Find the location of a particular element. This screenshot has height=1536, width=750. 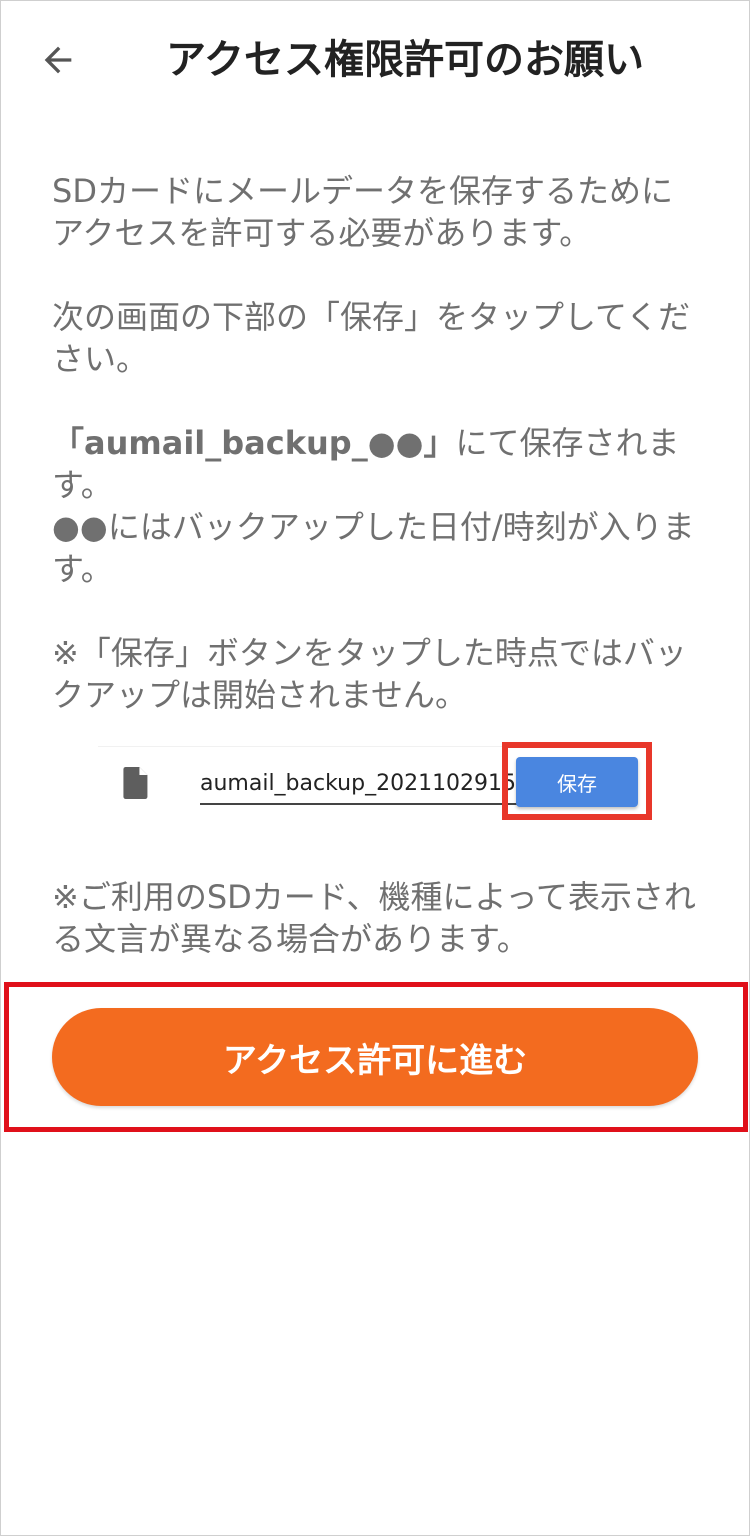

filename-pattern: 「aumail_backup_●●」 is located at coordinates (254, 443).